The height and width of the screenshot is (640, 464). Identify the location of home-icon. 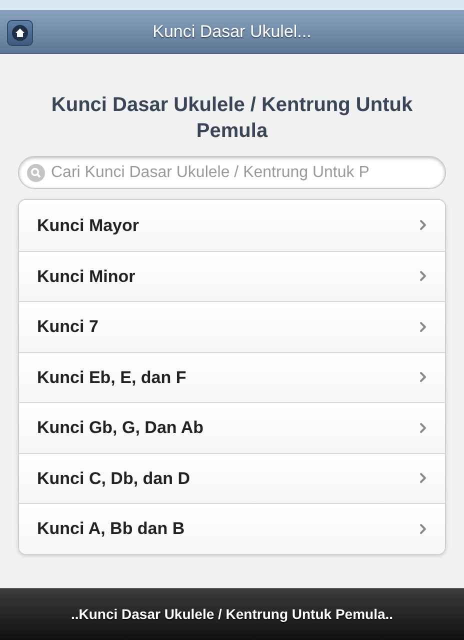
(20, 33).